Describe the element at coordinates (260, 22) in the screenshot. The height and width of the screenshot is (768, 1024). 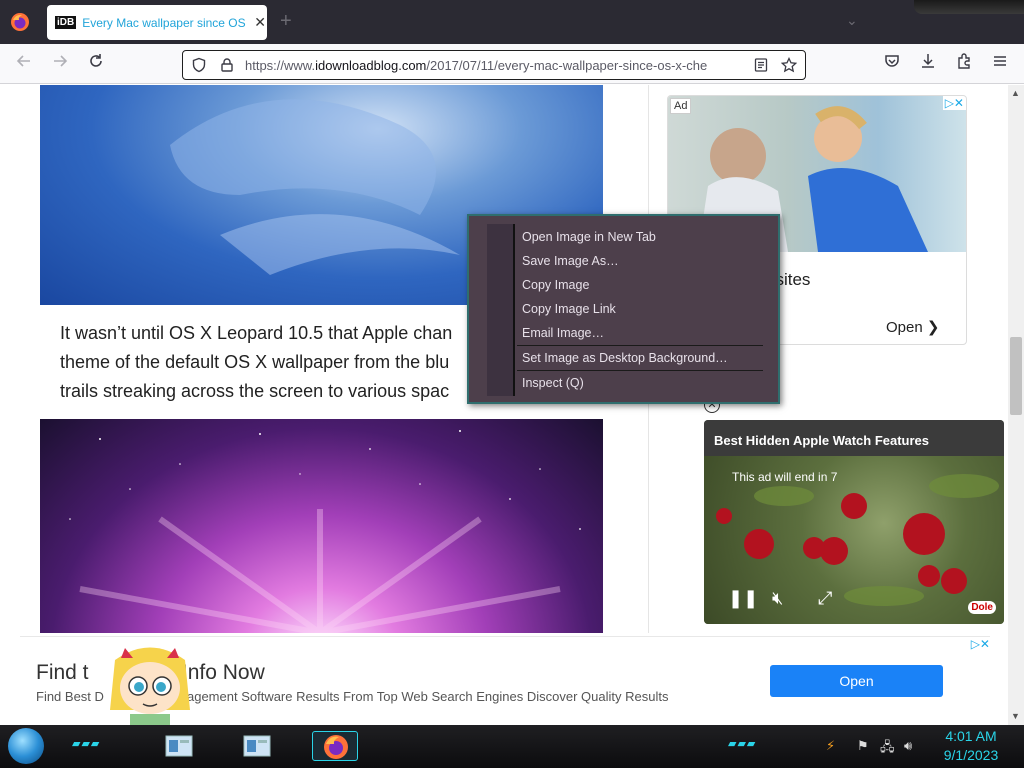
I see `close-tab-icon: ✕` at that location.